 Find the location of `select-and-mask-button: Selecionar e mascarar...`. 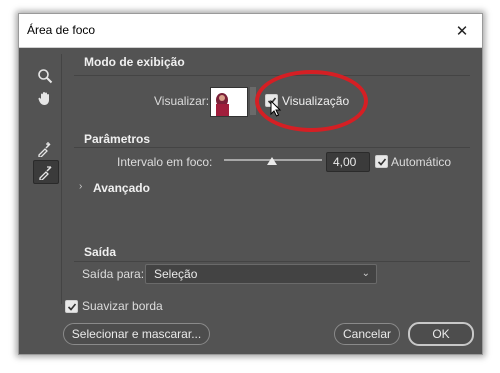

select-and-mask-button: Selecionar e mascarar... is located at coordinates (136, 334).